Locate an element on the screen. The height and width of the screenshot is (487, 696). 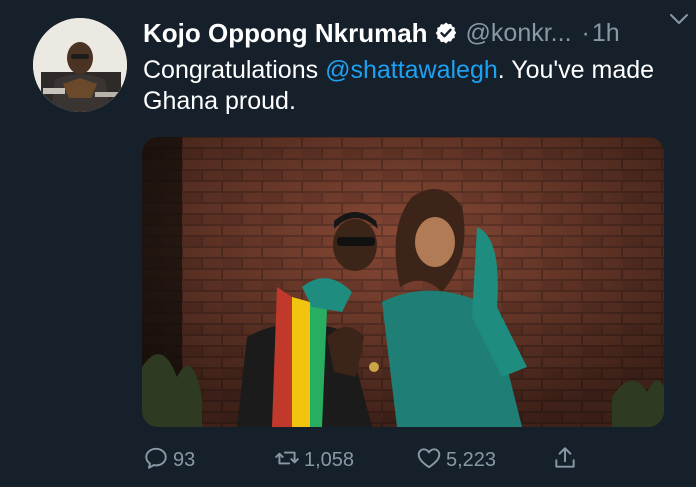
tweet-header: Kojo Oppong Nkrumah @konkr... · 1h is located at coordinates (408, 33).